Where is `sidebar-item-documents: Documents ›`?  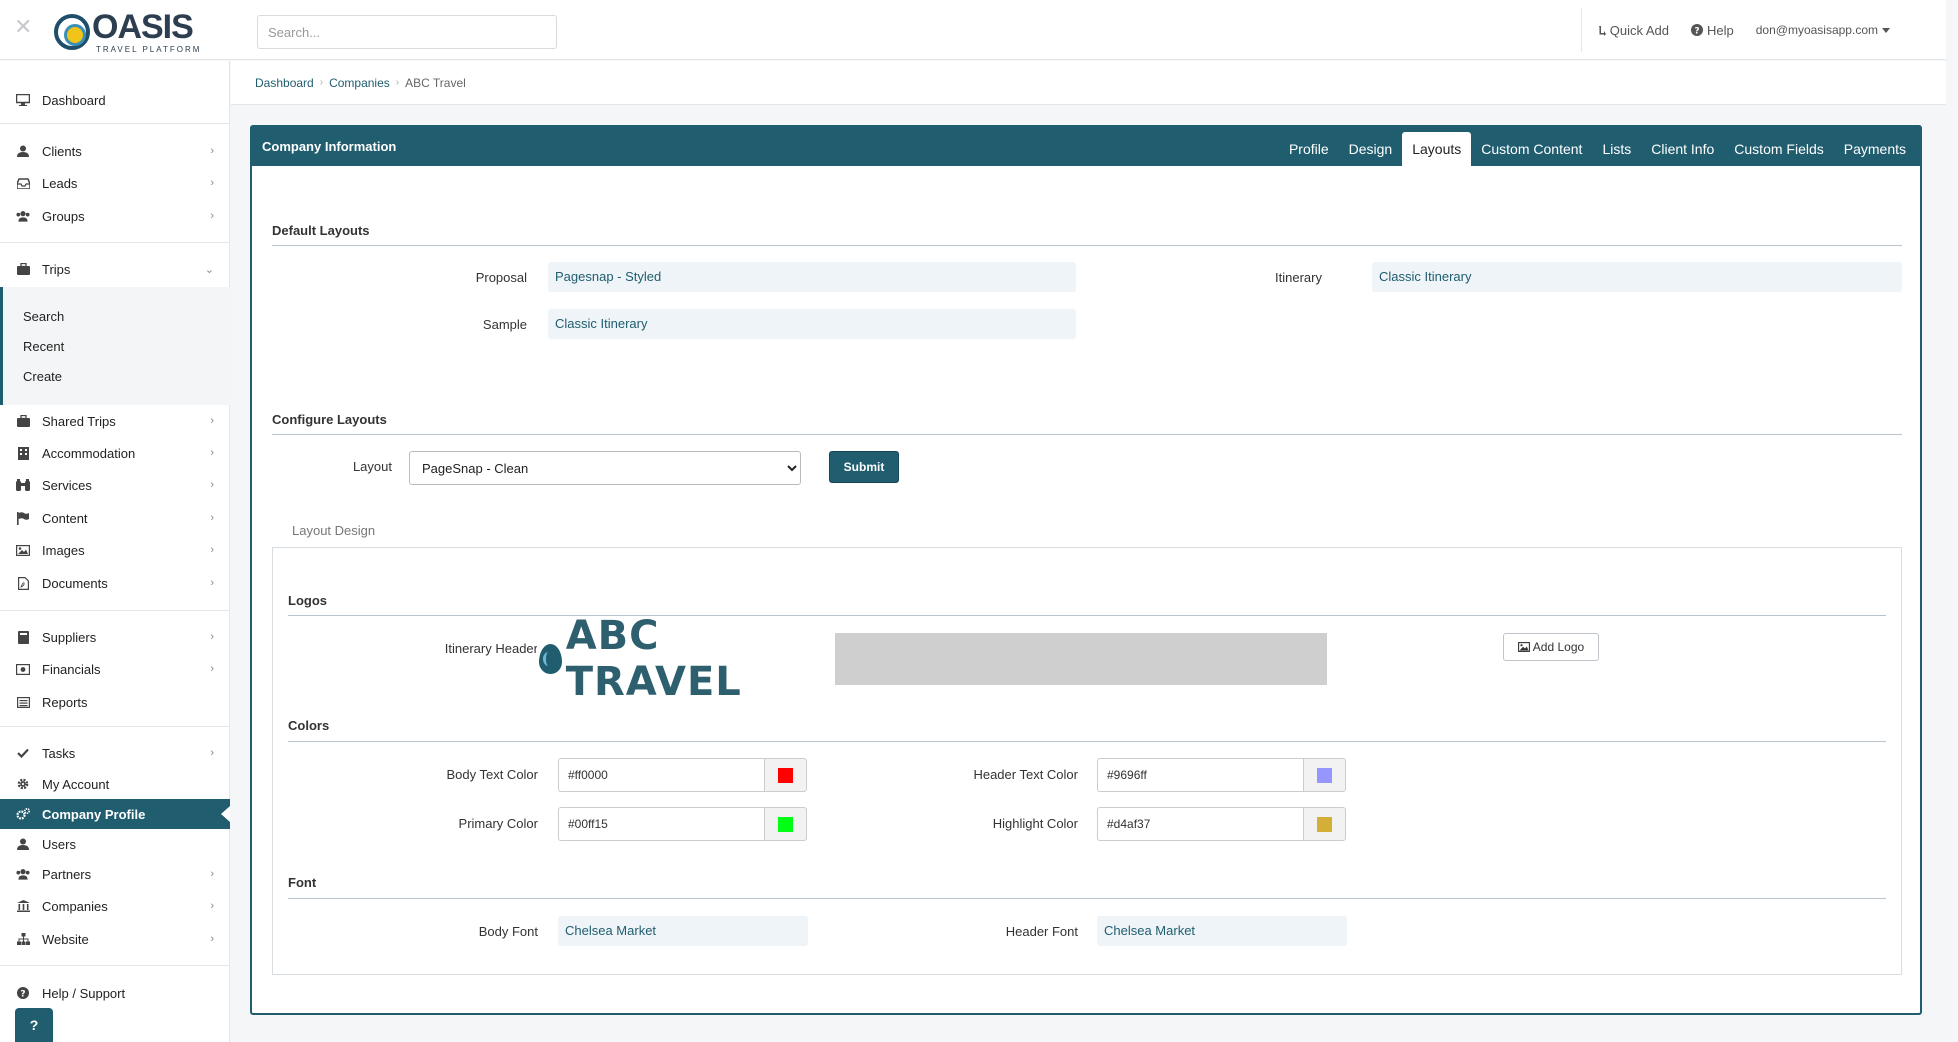
sidebar-item-documents: Documents › is located at coordinates (115, 583).